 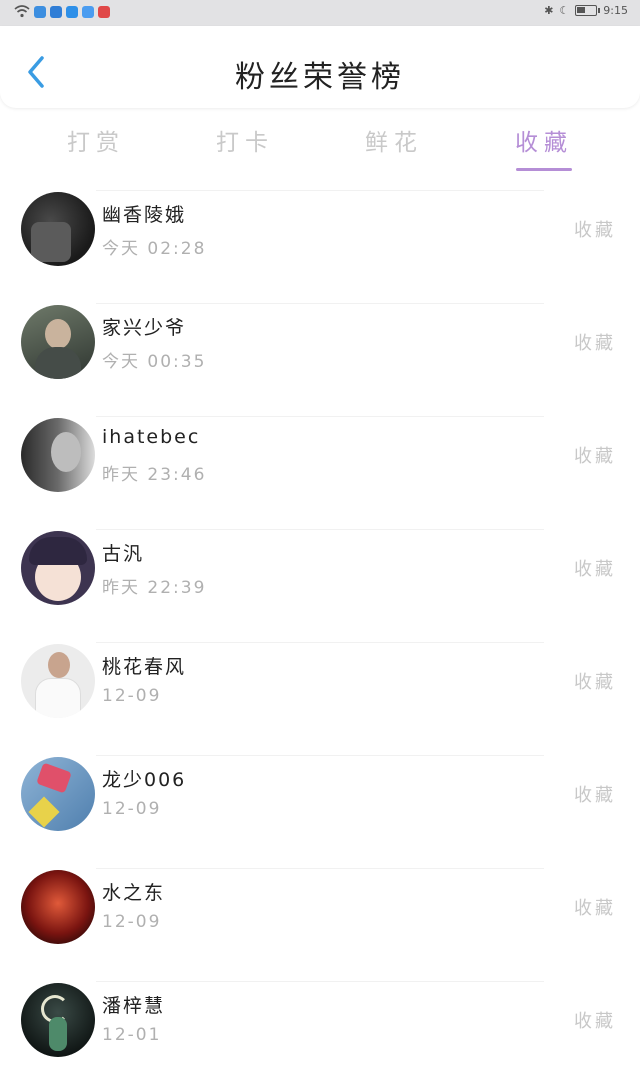 I want to click on fan-name: 水之东, so click(x=134, y=893).